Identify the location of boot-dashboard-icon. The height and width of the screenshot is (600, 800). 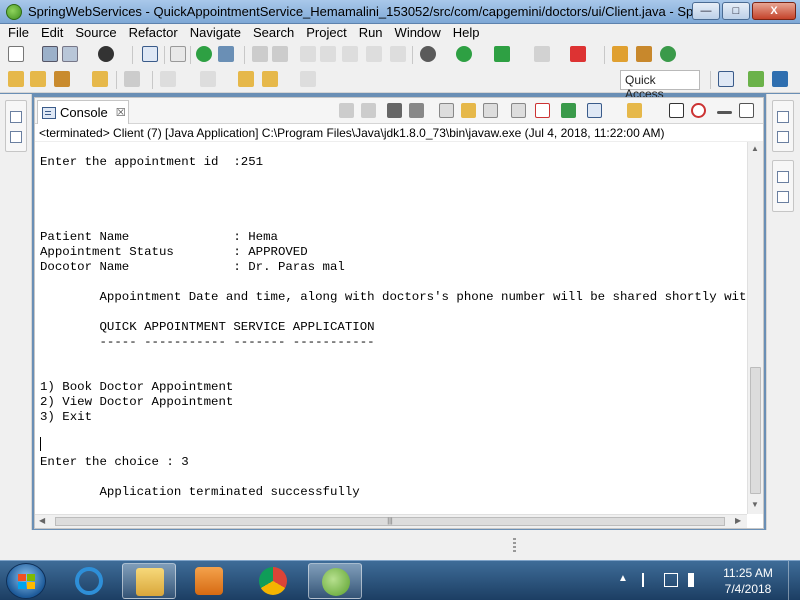
(204, 54).